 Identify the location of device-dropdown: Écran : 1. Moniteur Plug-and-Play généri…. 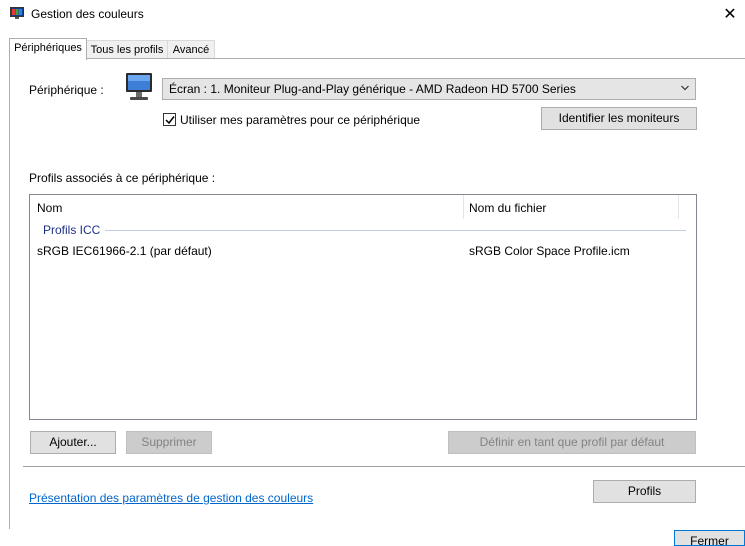
(429, 89).